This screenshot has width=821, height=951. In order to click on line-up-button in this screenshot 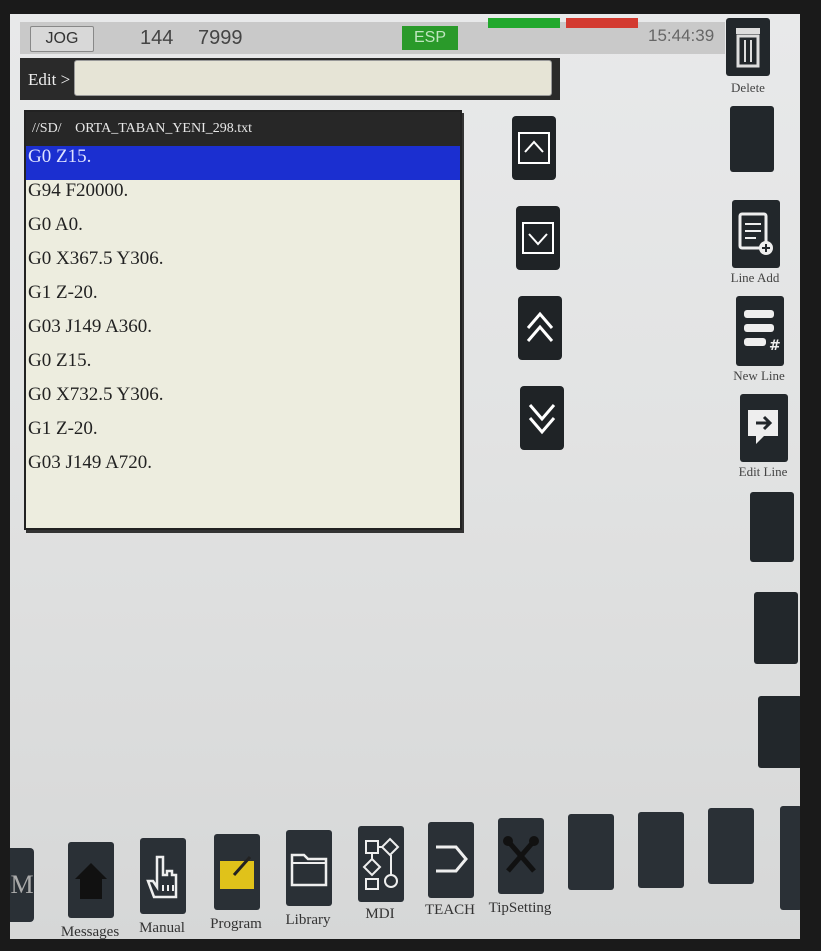, I will do `click(534, 148)`.